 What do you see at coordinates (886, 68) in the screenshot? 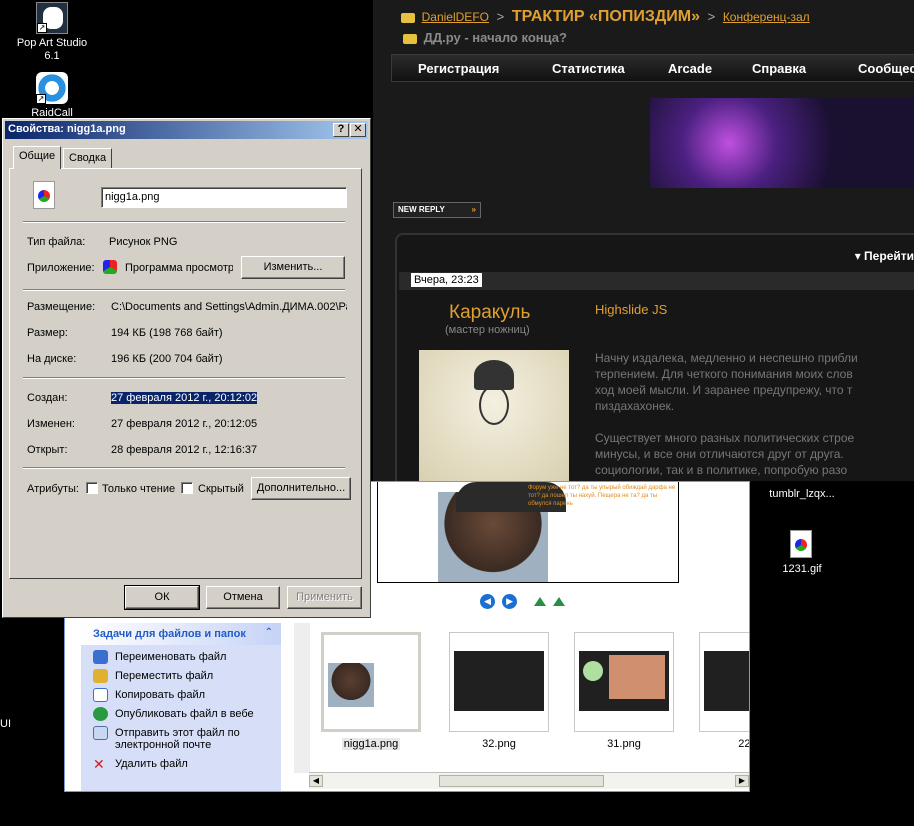
I see `nav-messages: Сообщес` at bounding box center [886, 68].